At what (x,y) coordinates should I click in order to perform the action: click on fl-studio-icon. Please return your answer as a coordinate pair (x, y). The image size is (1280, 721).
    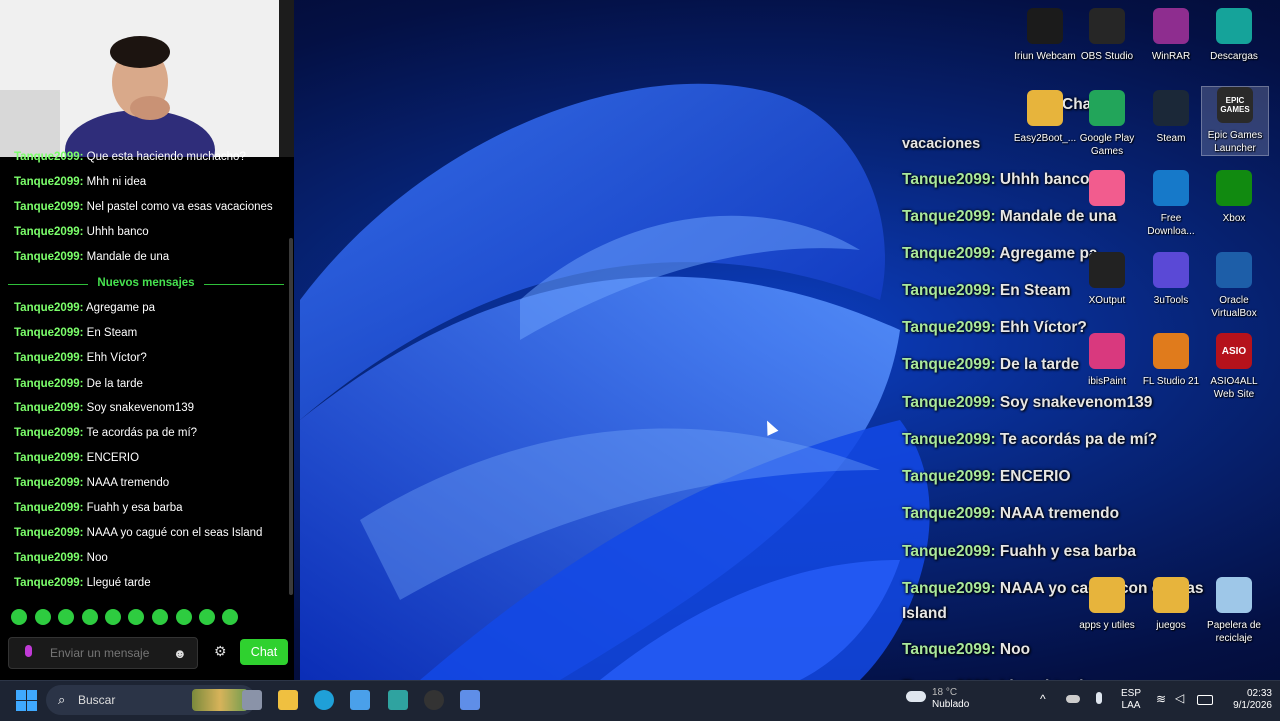
    Looking at the image, I should click on (1171, 351).